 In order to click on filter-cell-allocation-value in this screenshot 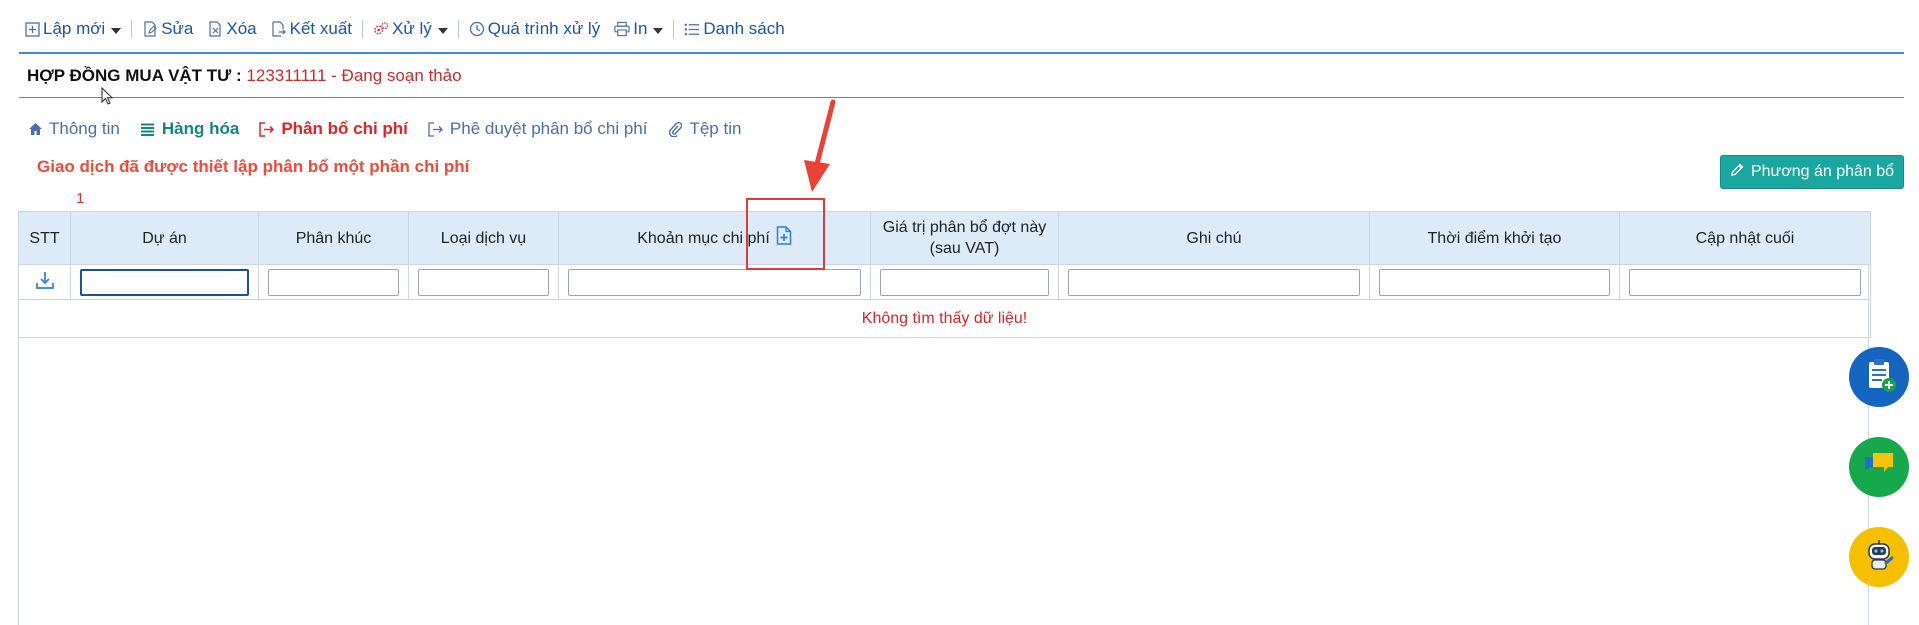, I will do `click(964, 282)`.